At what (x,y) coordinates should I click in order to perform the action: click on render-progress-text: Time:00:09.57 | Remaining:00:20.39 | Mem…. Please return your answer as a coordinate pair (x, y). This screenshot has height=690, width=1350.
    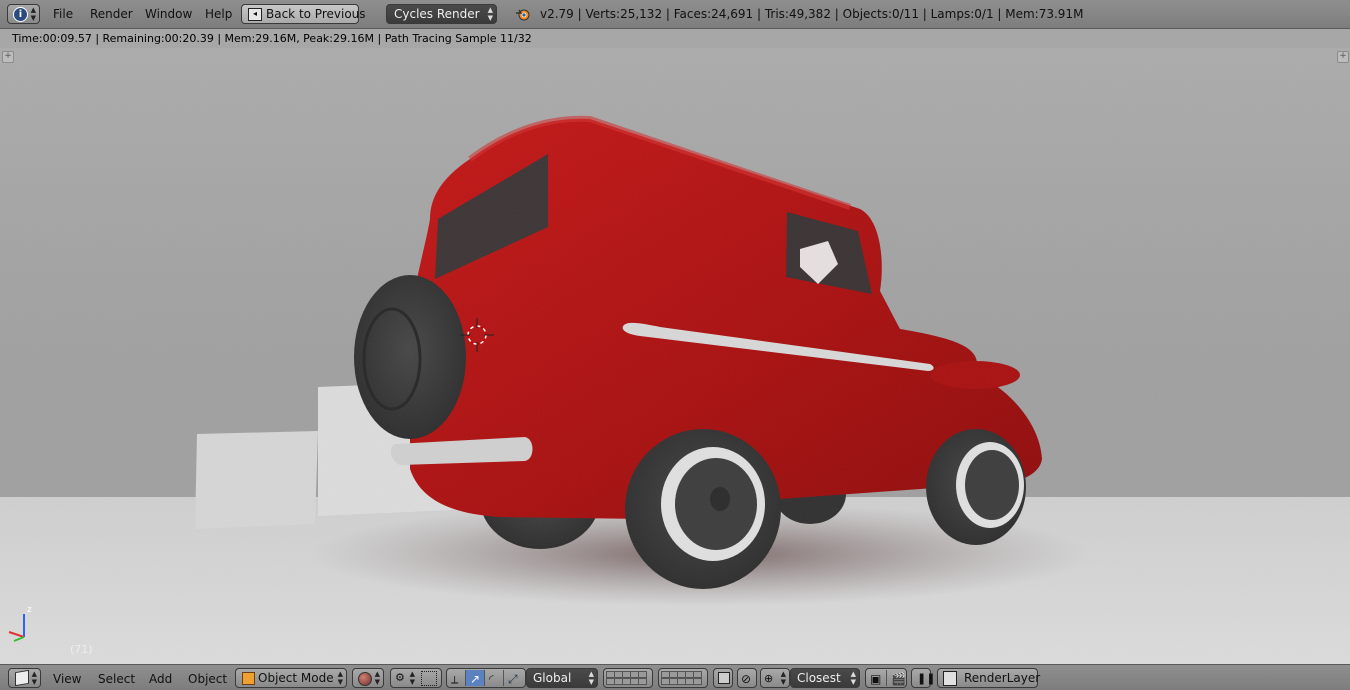
    Looking at the image, I should click on (272, 38).